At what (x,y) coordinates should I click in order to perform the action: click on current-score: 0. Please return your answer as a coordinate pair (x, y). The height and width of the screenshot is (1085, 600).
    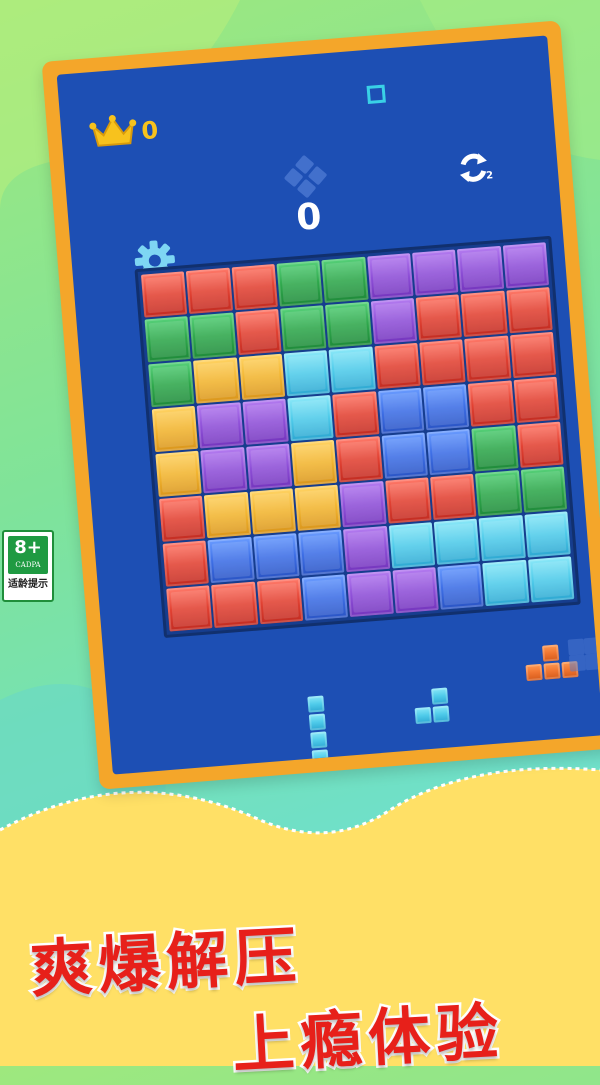
    Looking at the image, I should click on (309, 218).